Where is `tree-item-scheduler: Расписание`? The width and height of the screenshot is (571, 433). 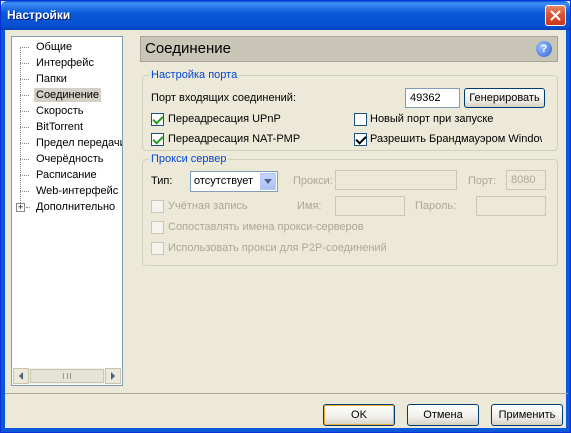 tree-item-scheduler: Расписание is located at coordinates (67, 175).